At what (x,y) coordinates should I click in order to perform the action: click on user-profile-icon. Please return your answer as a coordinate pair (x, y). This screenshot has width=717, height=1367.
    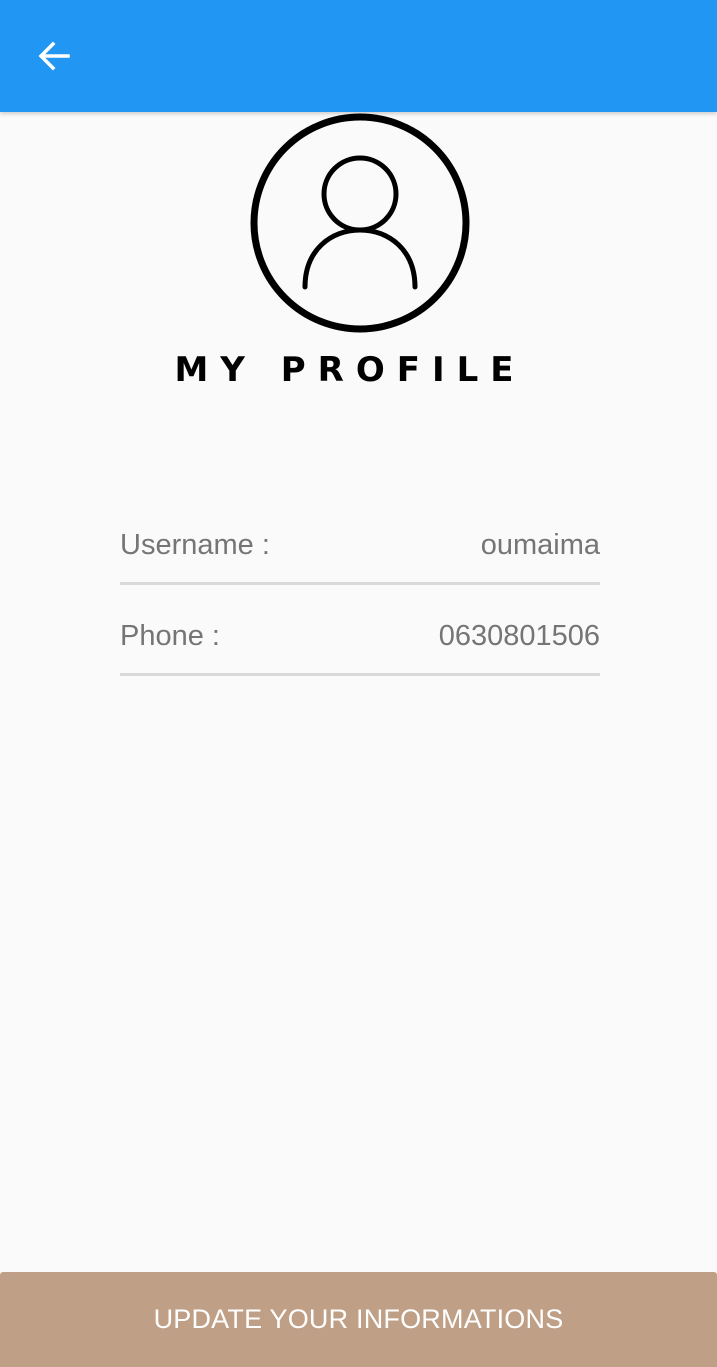
    Looking at the image, I should click on (360, 223).